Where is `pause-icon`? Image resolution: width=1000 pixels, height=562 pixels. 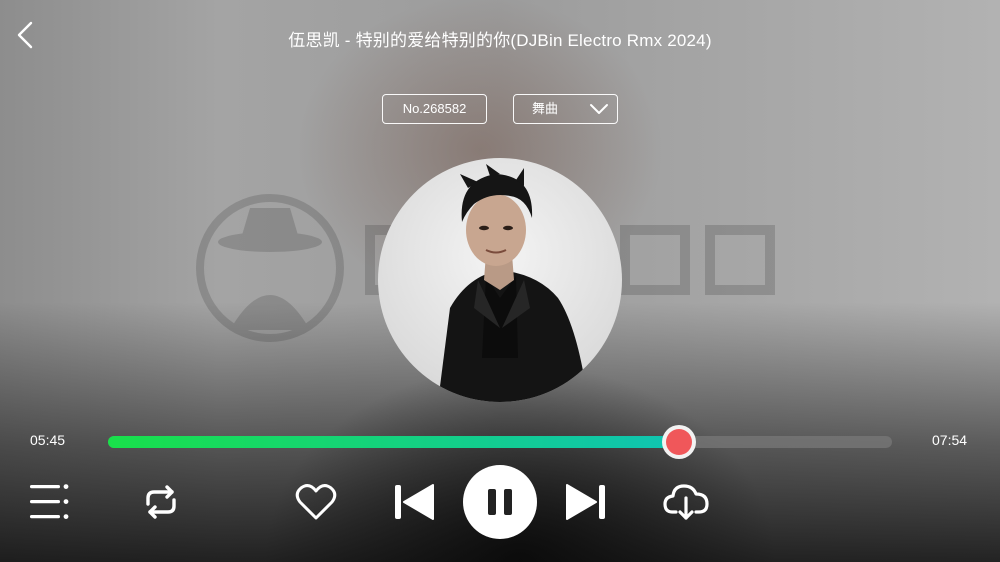 pause-icon is located at coordinates (500, 502).